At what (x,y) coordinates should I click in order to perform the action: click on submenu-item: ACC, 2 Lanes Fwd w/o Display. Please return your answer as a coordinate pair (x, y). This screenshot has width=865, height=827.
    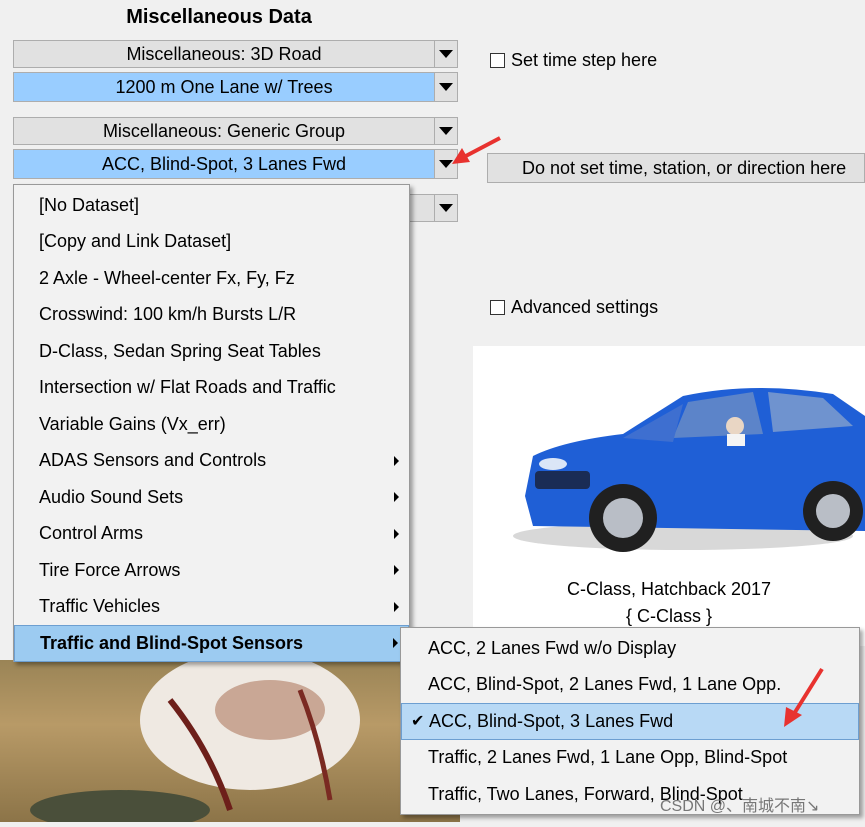
    Looking at the image, I should click on (630, 648).